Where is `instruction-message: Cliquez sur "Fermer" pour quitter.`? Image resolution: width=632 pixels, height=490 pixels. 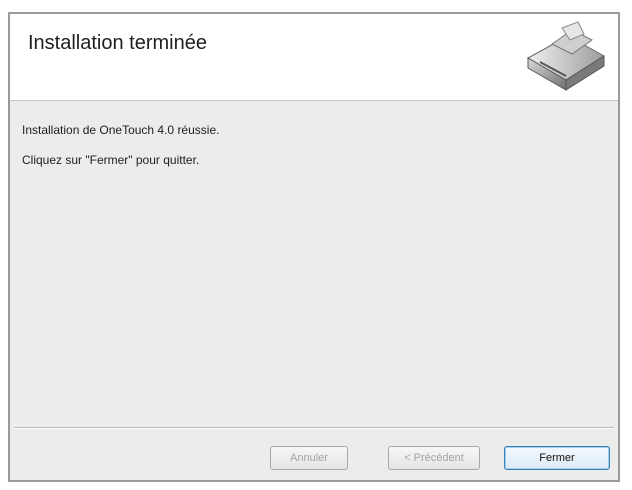 instruction-message: Cliquez sur "Fermer" pour quitter. is located at coordinates (111, 160).